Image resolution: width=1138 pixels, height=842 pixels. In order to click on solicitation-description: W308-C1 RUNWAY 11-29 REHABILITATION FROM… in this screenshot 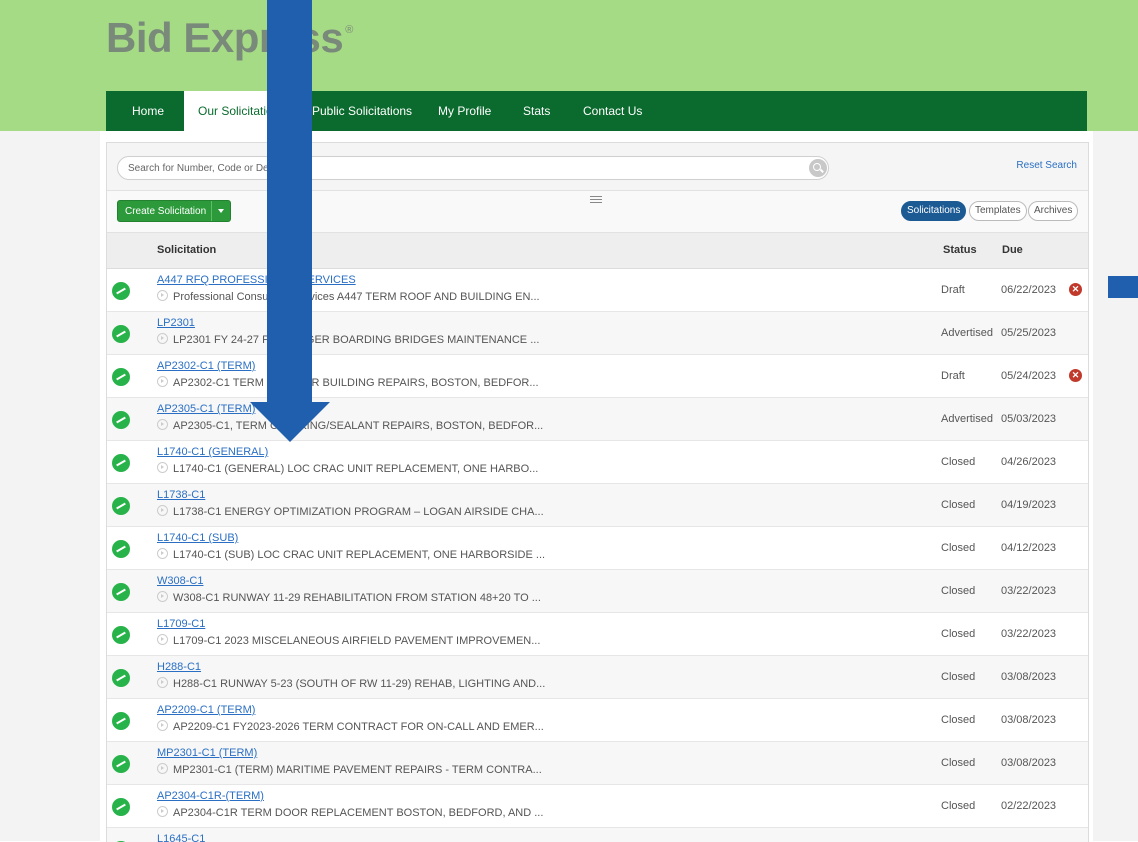, I will do `click(349, 597)`.